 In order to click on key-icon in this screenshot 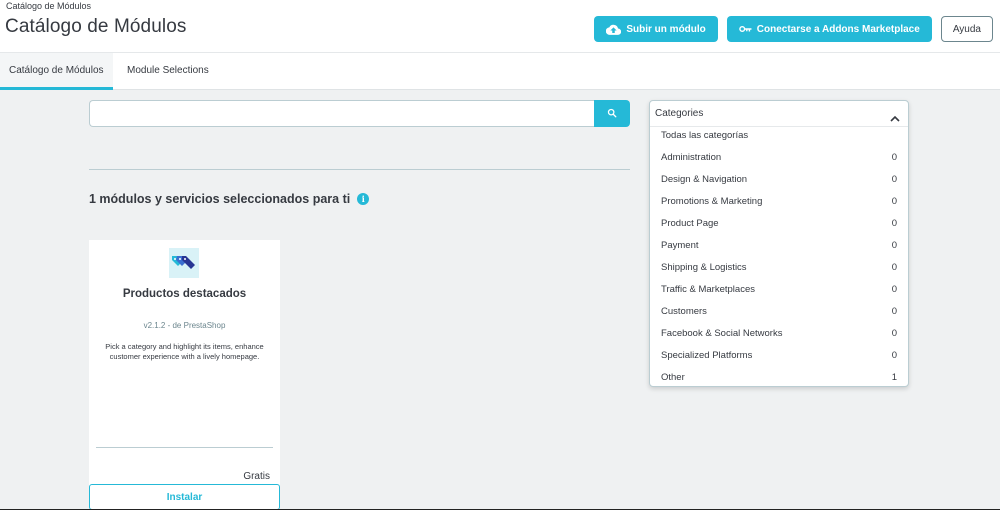, I will do `click(745, 29)`.